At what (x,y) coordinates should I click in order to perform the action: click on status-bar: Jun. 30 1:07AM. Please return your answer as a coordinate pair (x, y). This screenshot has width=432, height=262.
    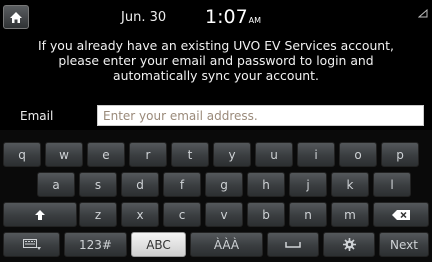
    Looking at the image, I should click on (216, 18).